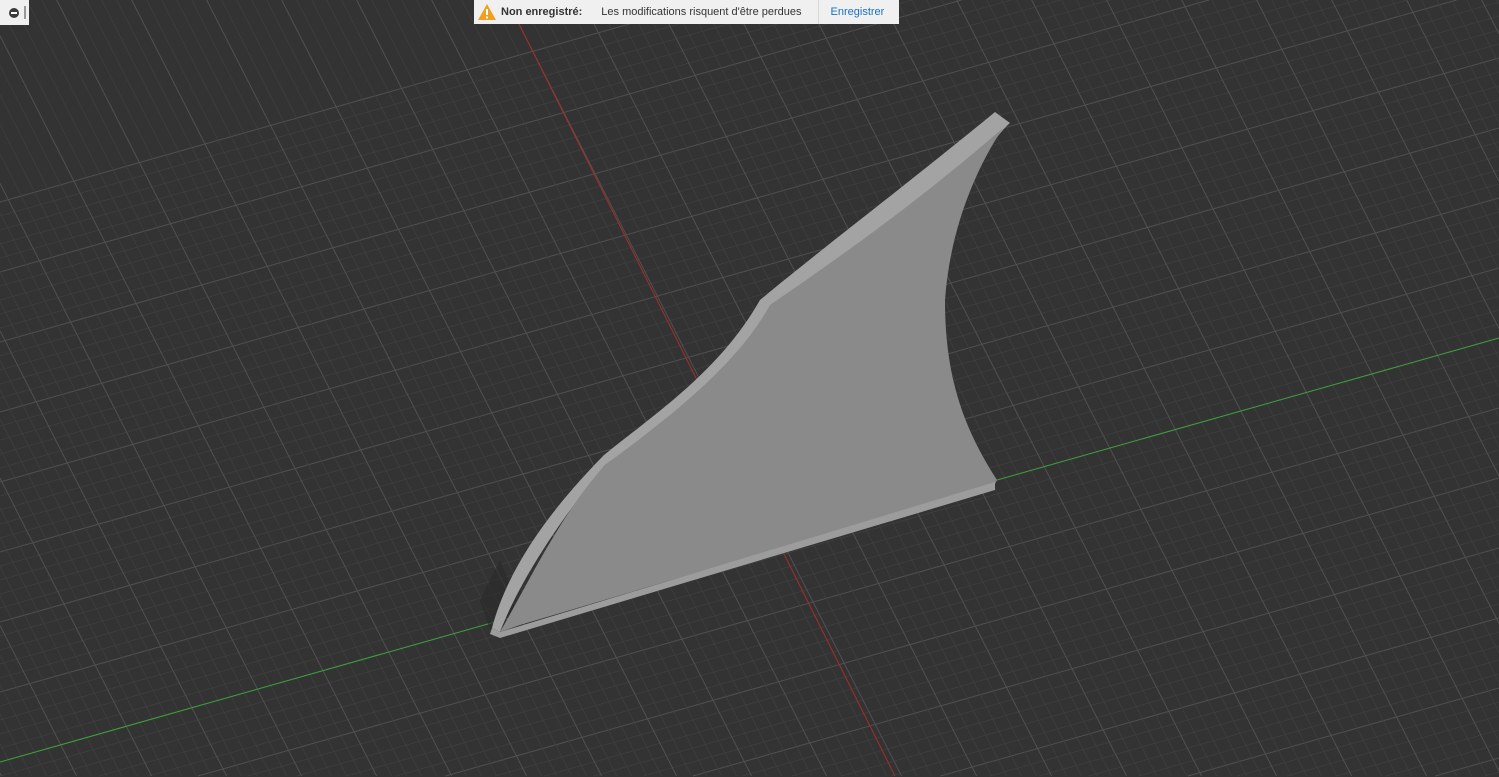 This screenshot has height=777, width=1499. Describe the element at coordinates (858, 12) in the screenshot. I see `save-link: Enregistrer` at that location.